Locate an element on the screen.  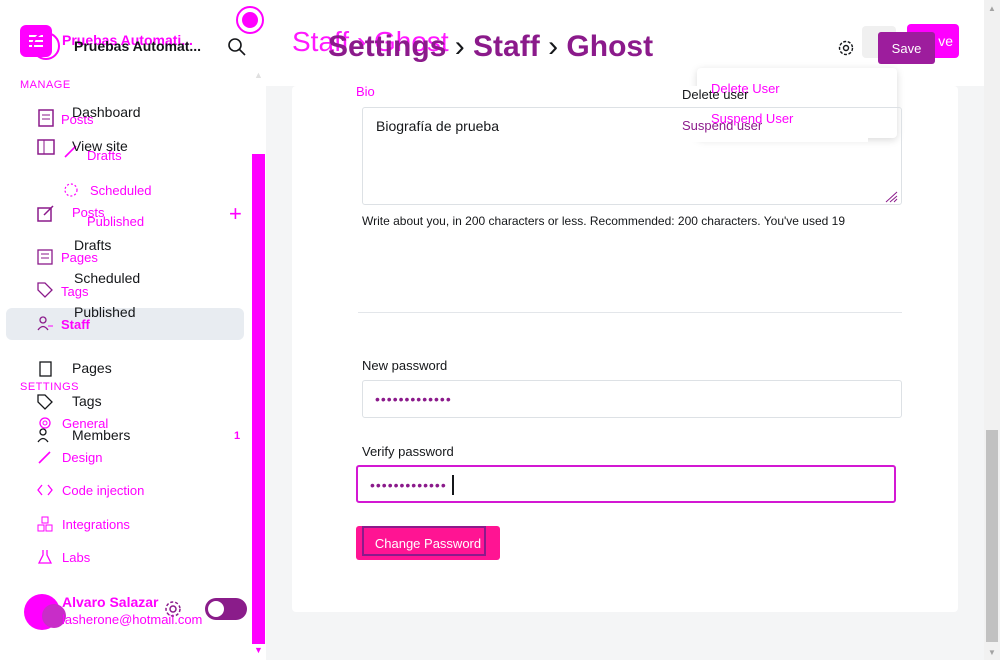
sidebar-item-code-injection: Code injection is located at coordinates (90, 490).